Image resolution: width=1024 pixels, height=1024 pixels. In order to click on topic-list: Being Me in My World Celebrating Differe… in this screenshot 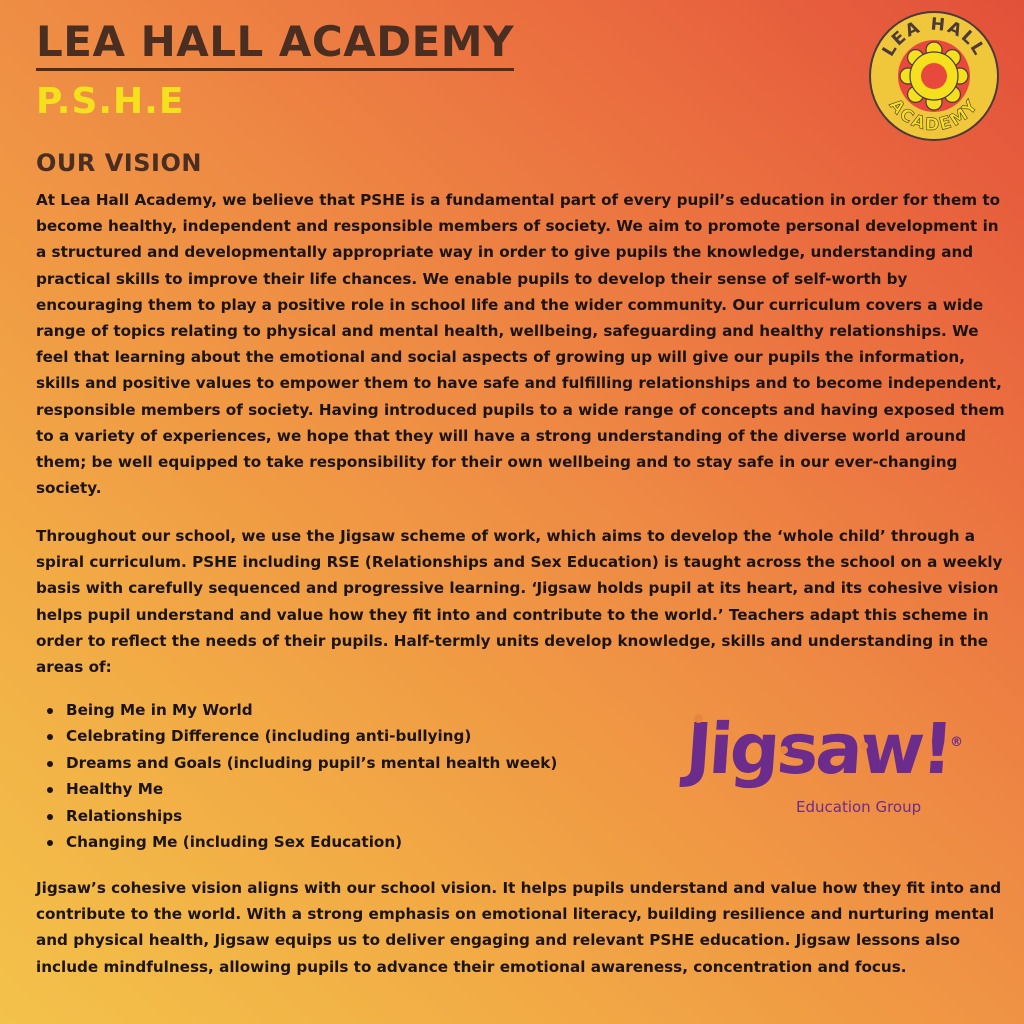, I will do `click(296, 776)`.